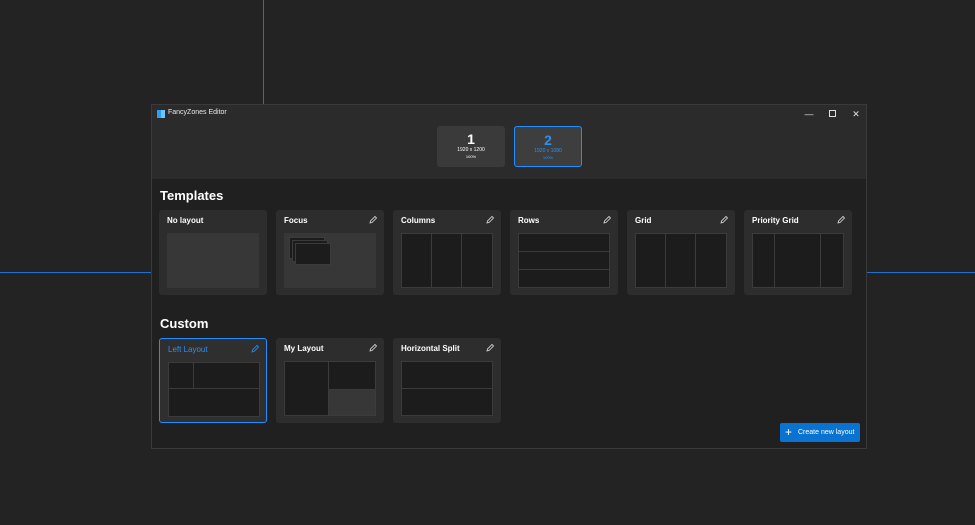 The width and height of the screenshot is (975, 525). What do you see at coordinates (789, 432) in the screenshot?
I see `plus-icon: +` at bounding box center [789, 432].